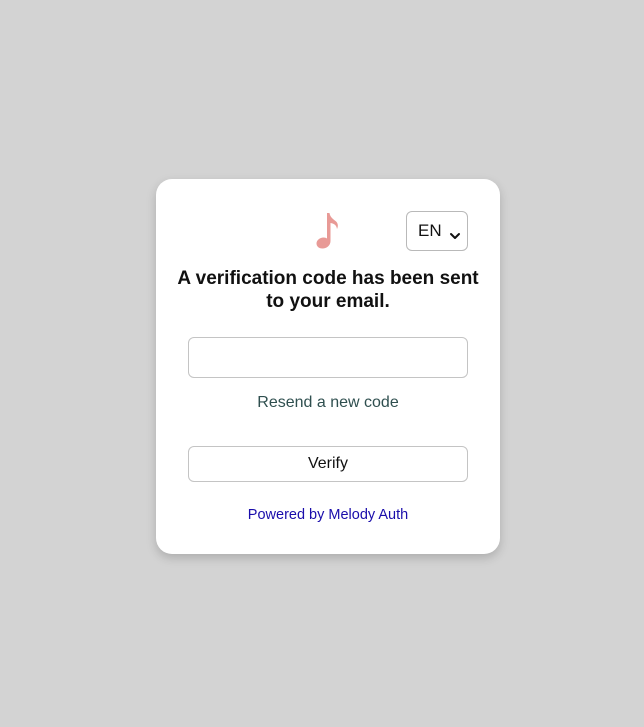  I want to click on verify-button: Verify, so click(328, 464).